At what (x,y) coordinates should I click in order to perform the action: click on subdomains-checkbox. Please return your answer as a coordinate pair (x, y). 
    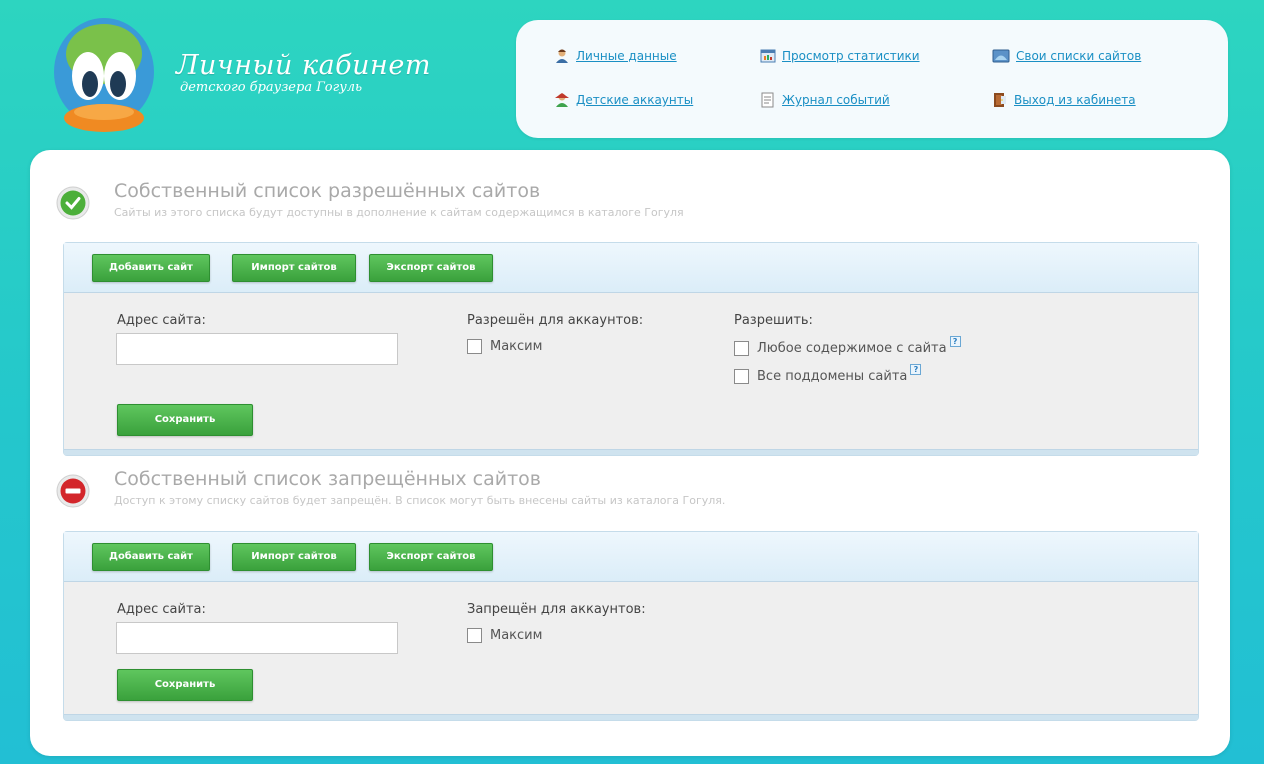
    Looking at the image, I should click on (741, 376).